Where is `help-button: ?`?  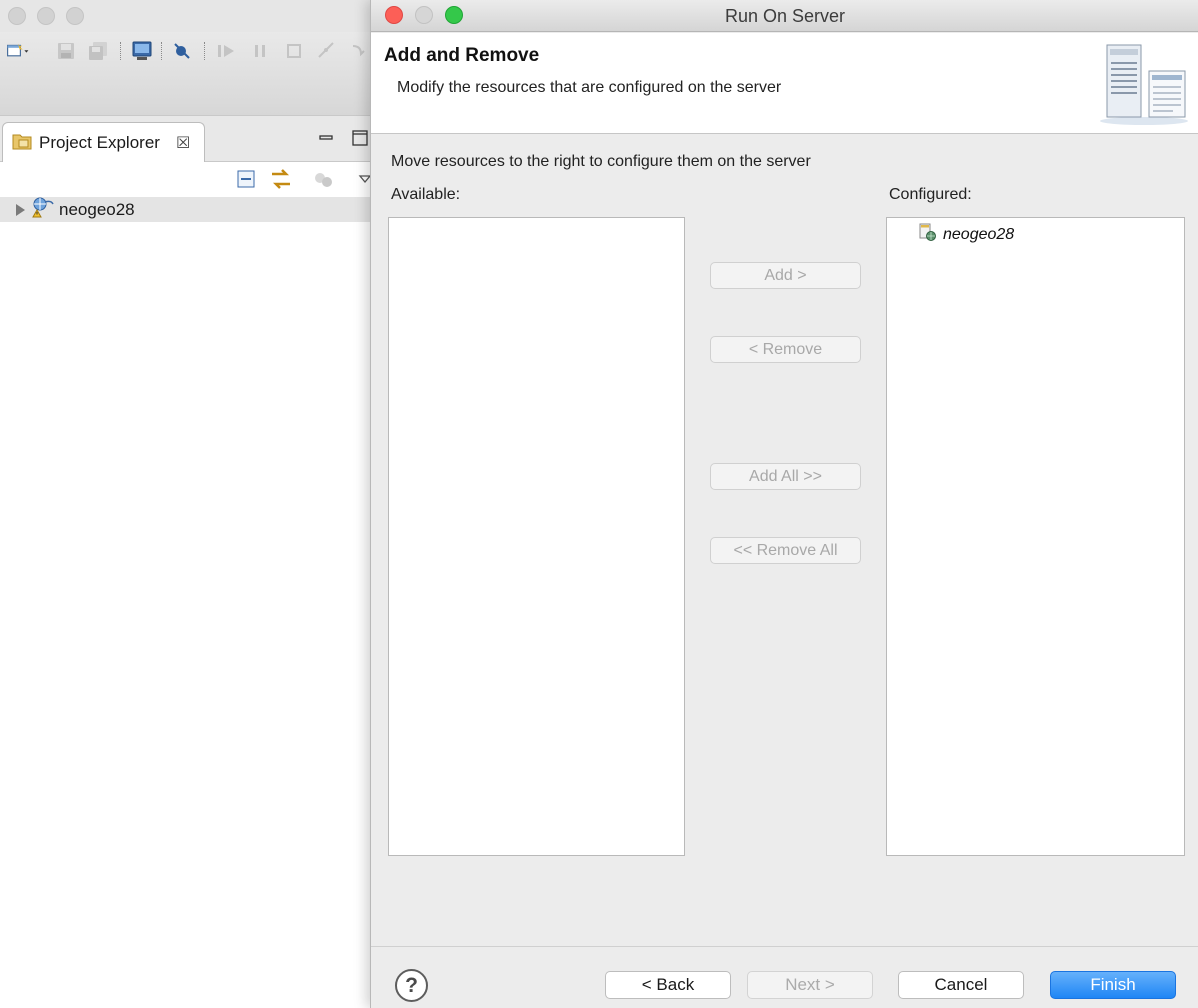 help-button: ? is located at coordinates (411, 985).